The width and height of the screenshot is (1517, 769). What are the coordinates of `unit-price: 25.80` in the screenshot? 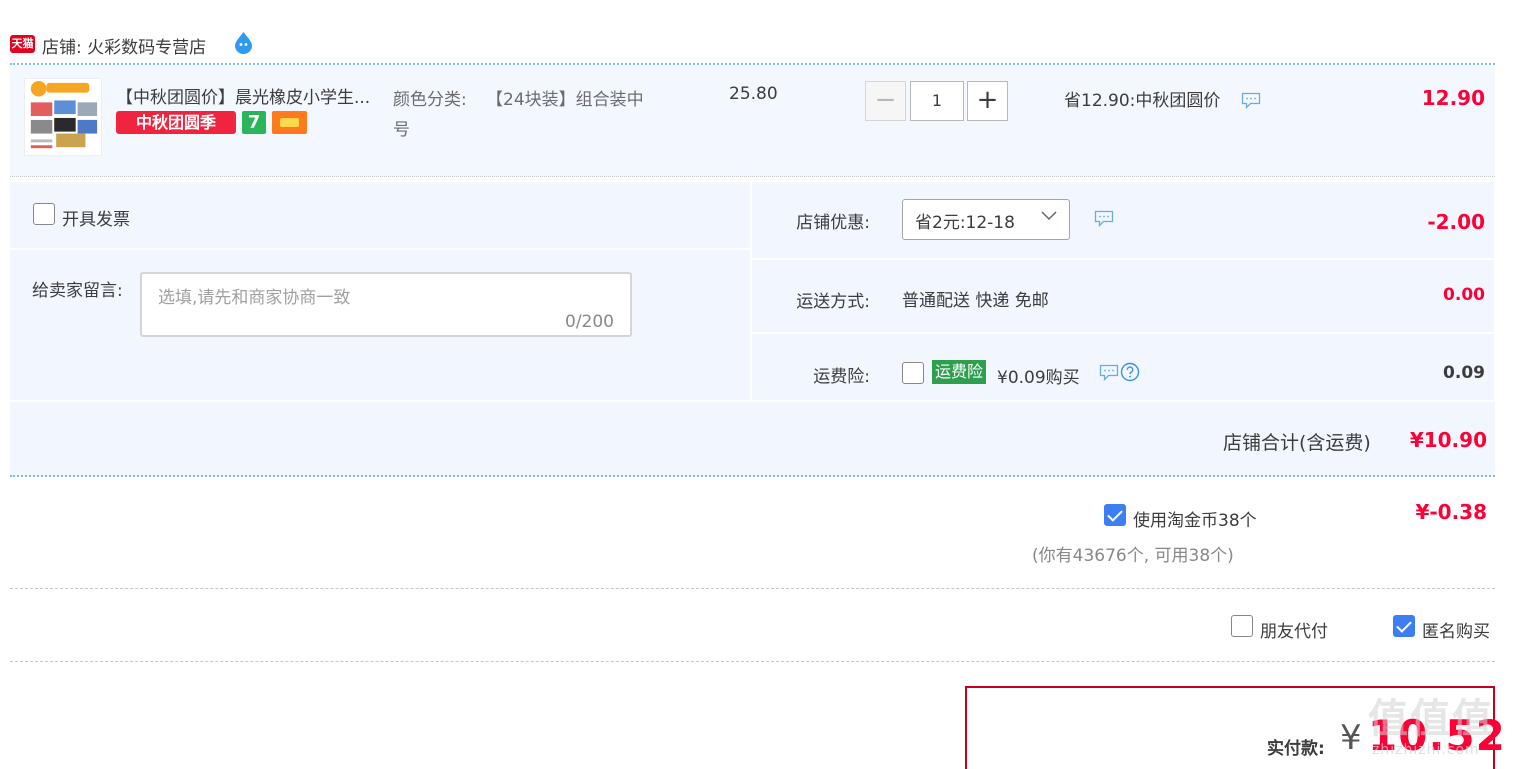 It's located at (753, 94).